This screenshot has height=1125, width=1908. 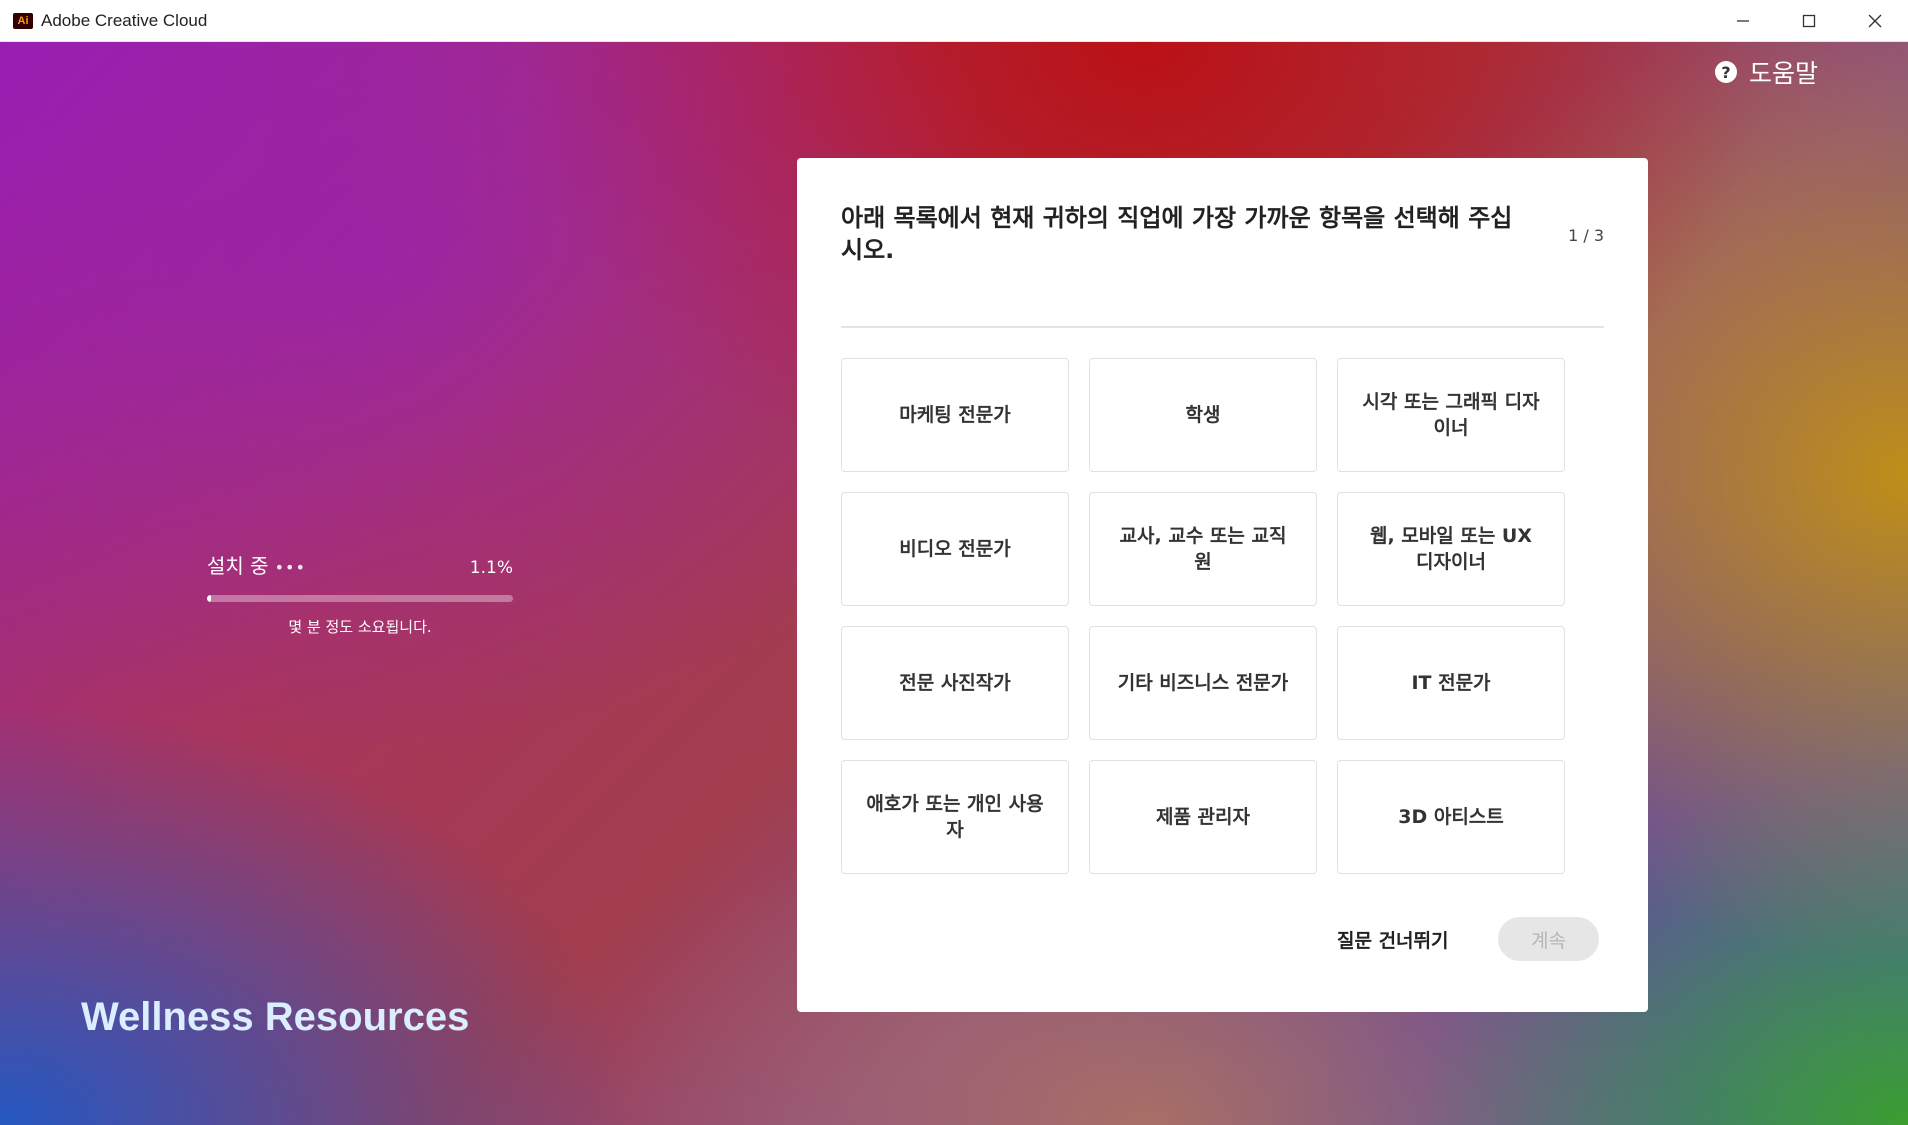 What do you see at coordinates (1548, 939) in the screenshot?
I see `continue-button: 계속` at bounding box center [1548, 939].